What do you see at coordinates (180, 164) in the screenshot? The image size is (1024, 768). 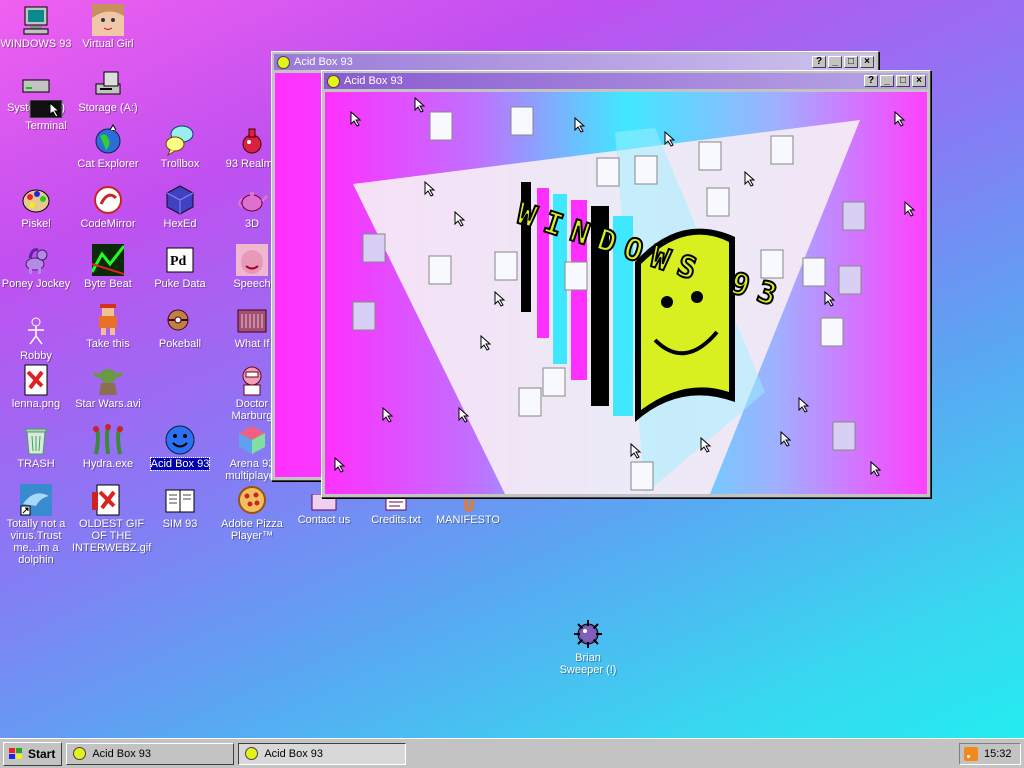 I see `icon-label: Trollbox` at bounding box center [180, 164].